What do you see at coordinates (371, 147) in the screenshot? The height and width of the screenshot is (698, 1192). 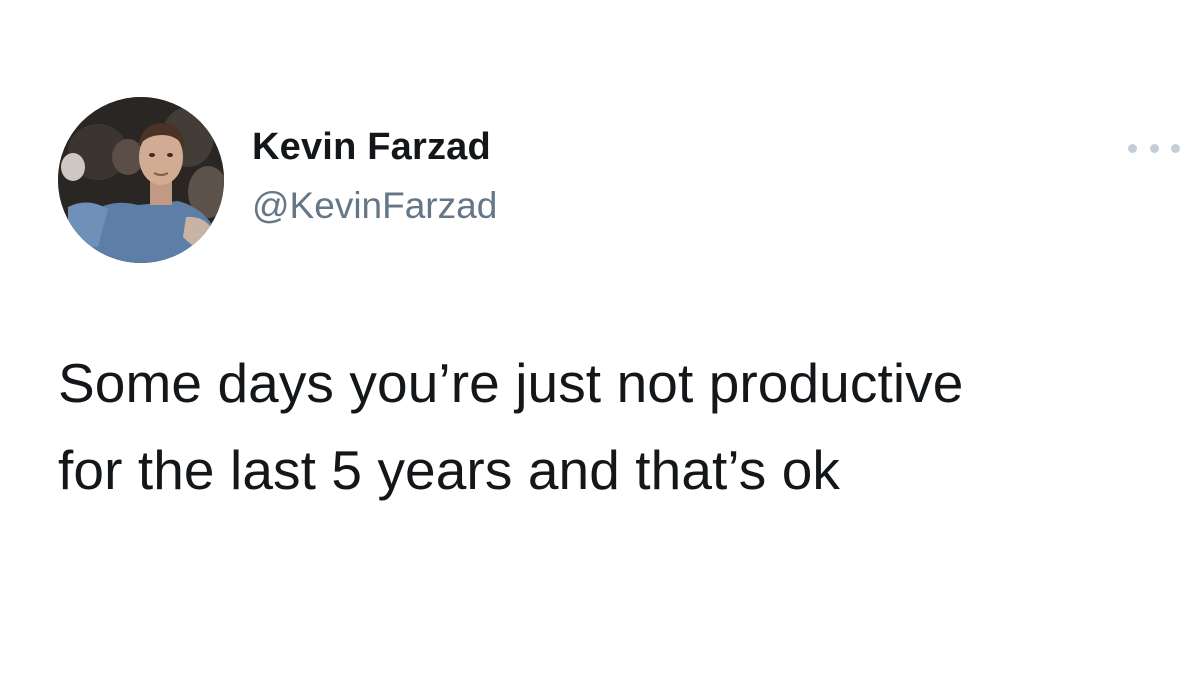 I see `author-display-name: Kevin Farzad` at bounding box center [371, 147].